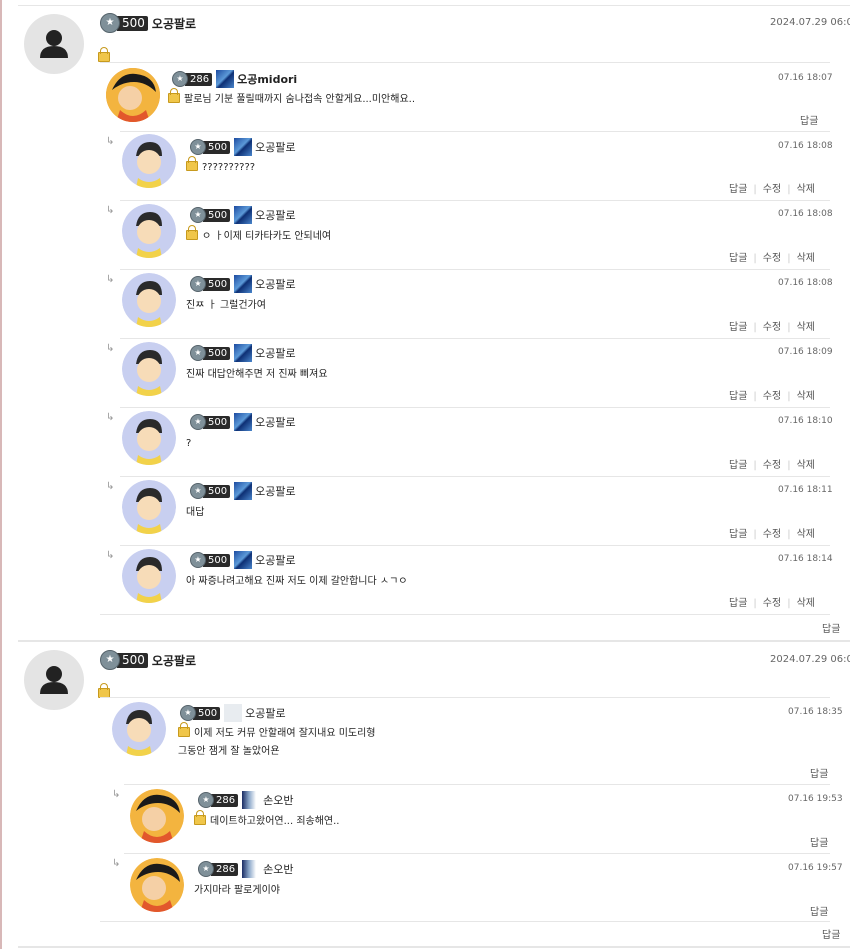  Describe the element at coordinates (54, 44) in the screenshot. I see `default-avatar` at that location.